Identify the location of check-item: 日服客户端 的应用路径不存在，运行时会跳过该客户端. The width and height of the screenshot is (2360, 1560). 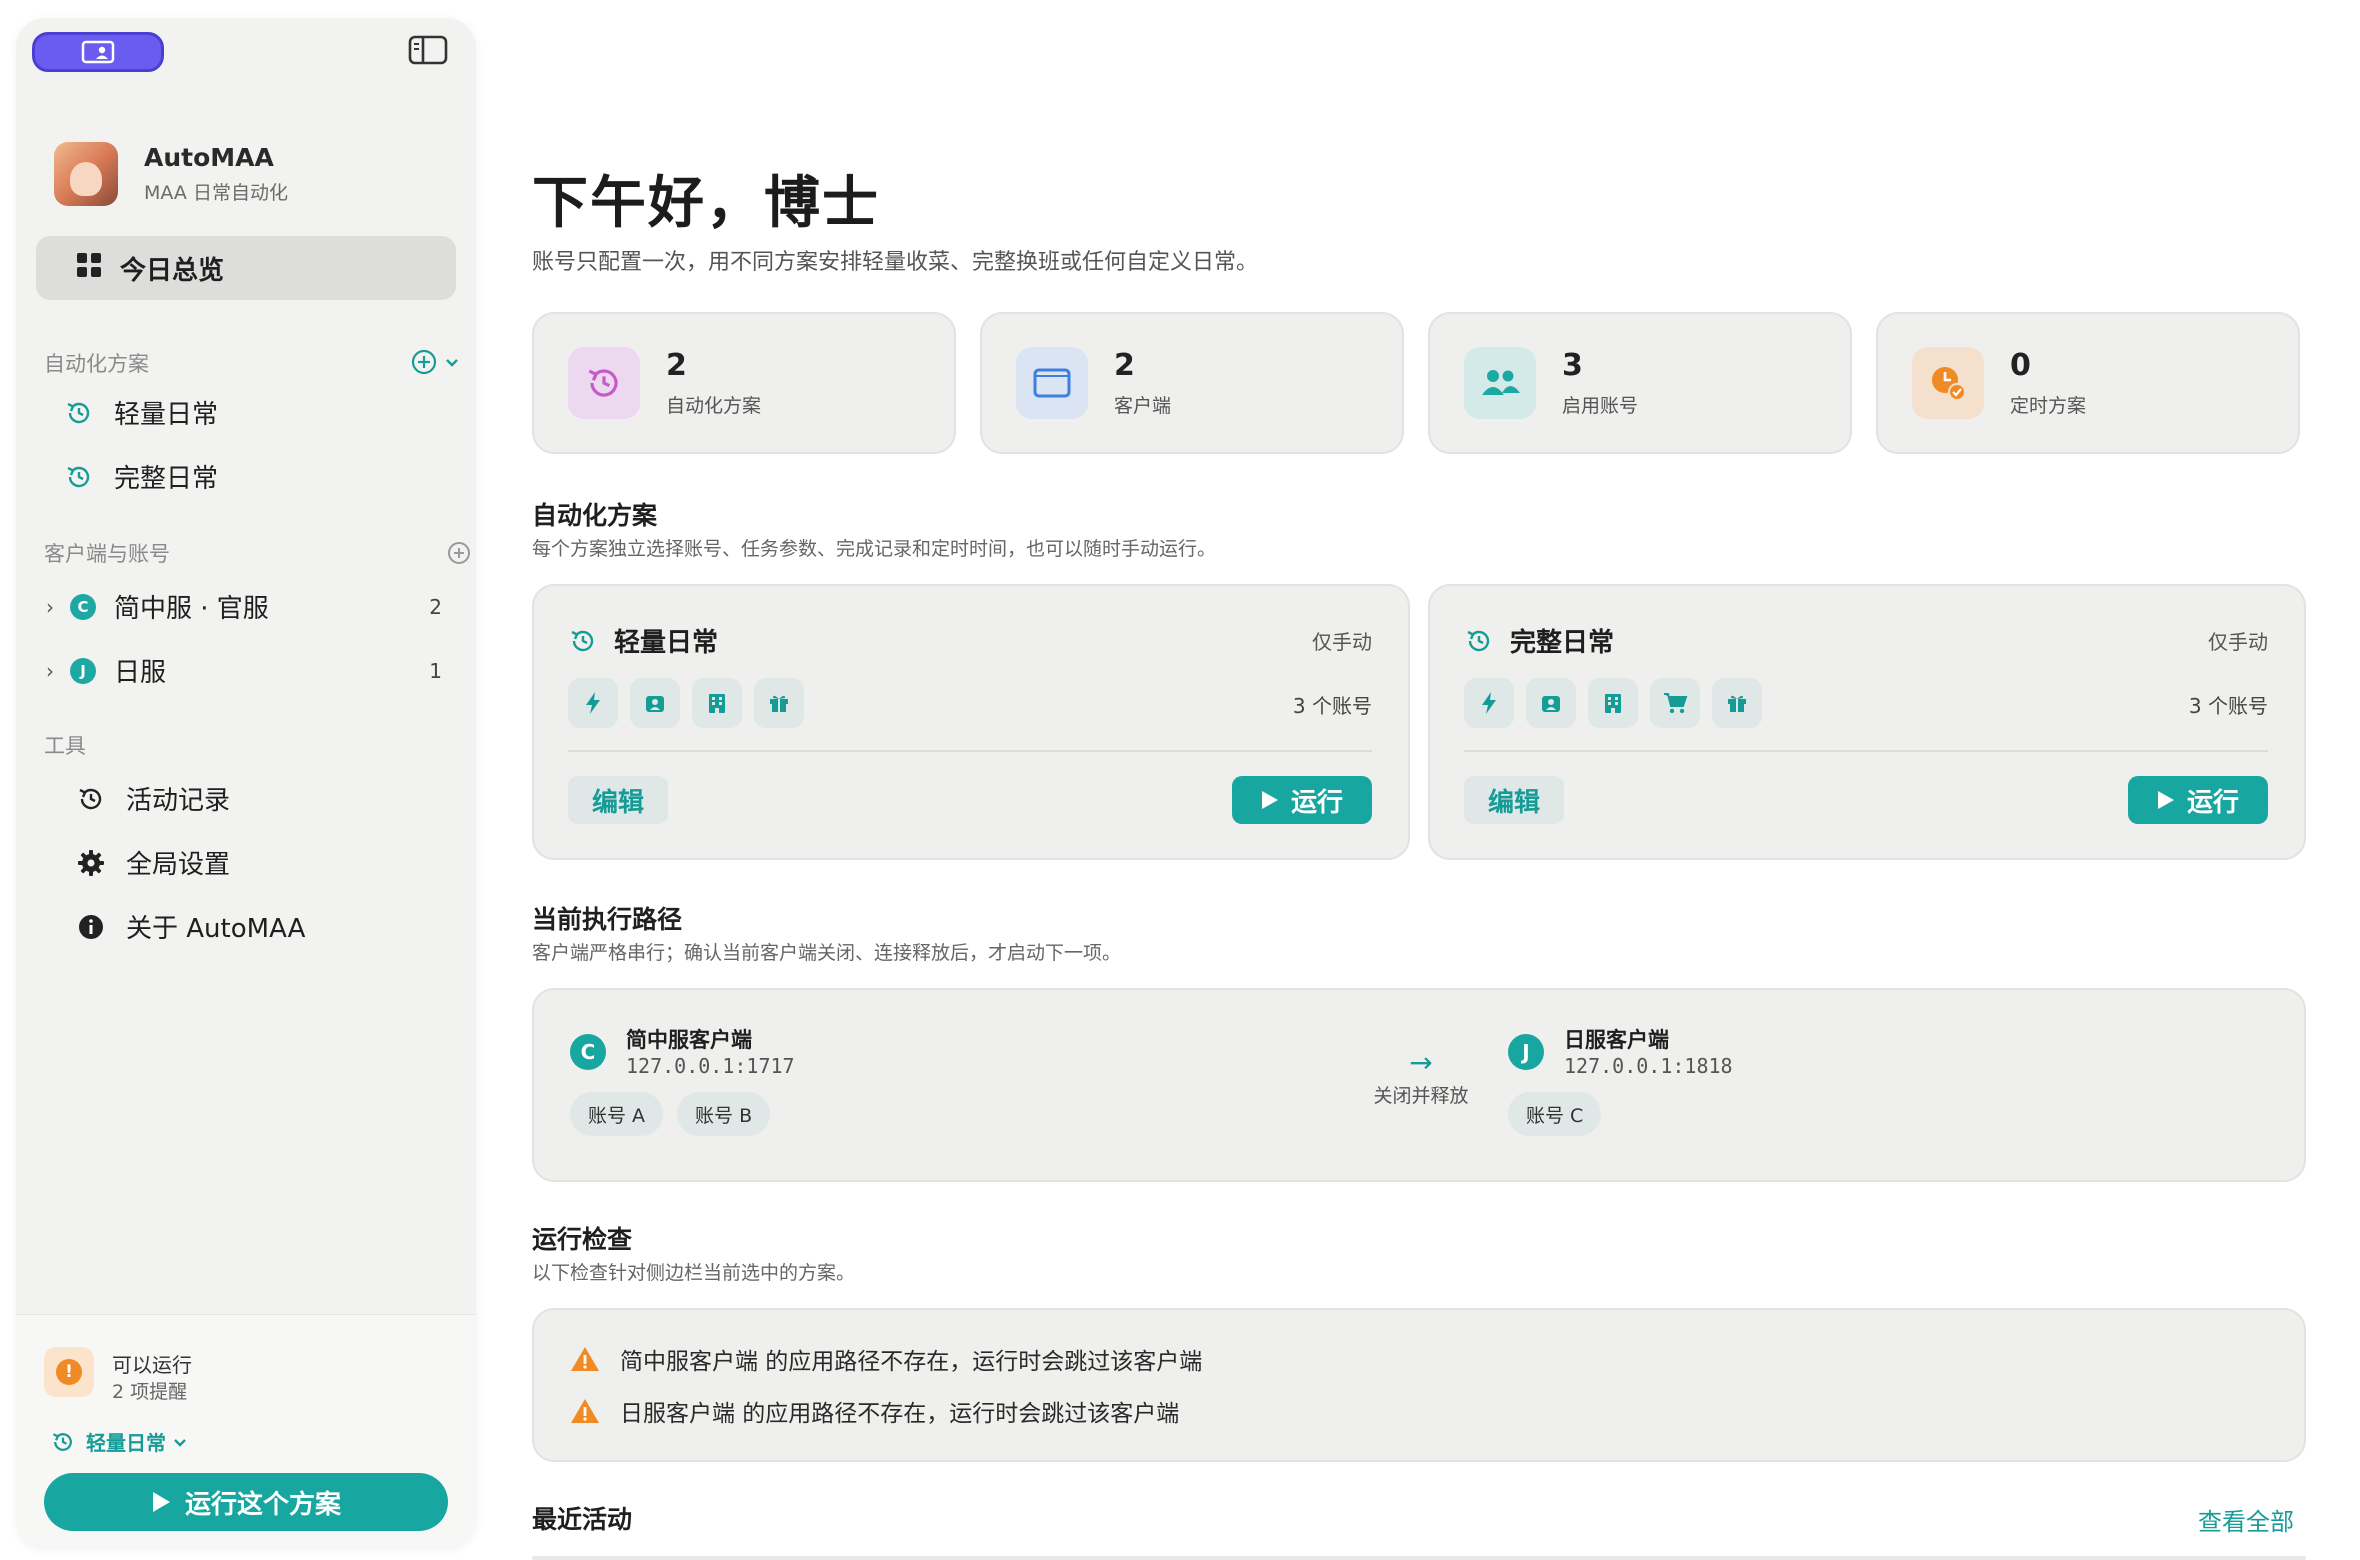
(874, 1411).